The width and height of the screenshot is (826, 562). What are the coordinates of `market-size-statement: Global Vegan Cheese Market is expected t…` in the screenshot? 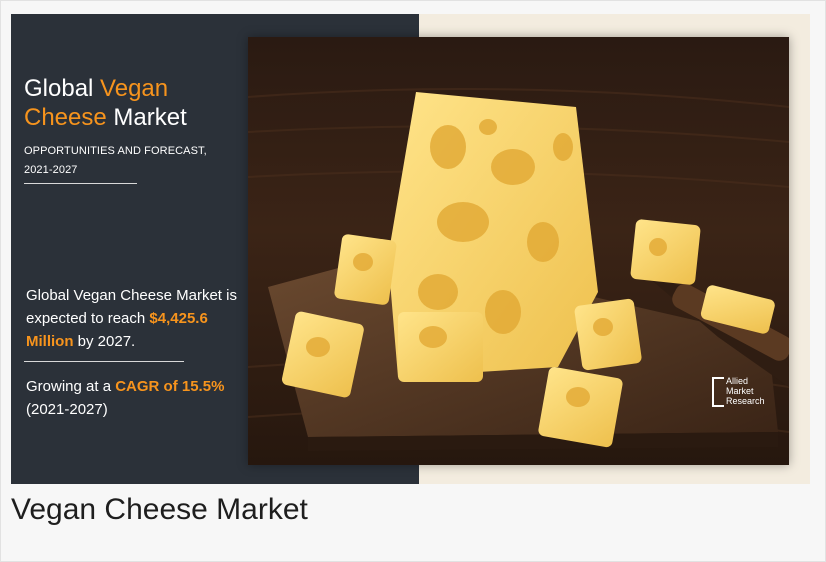 It's located at (136, 318).